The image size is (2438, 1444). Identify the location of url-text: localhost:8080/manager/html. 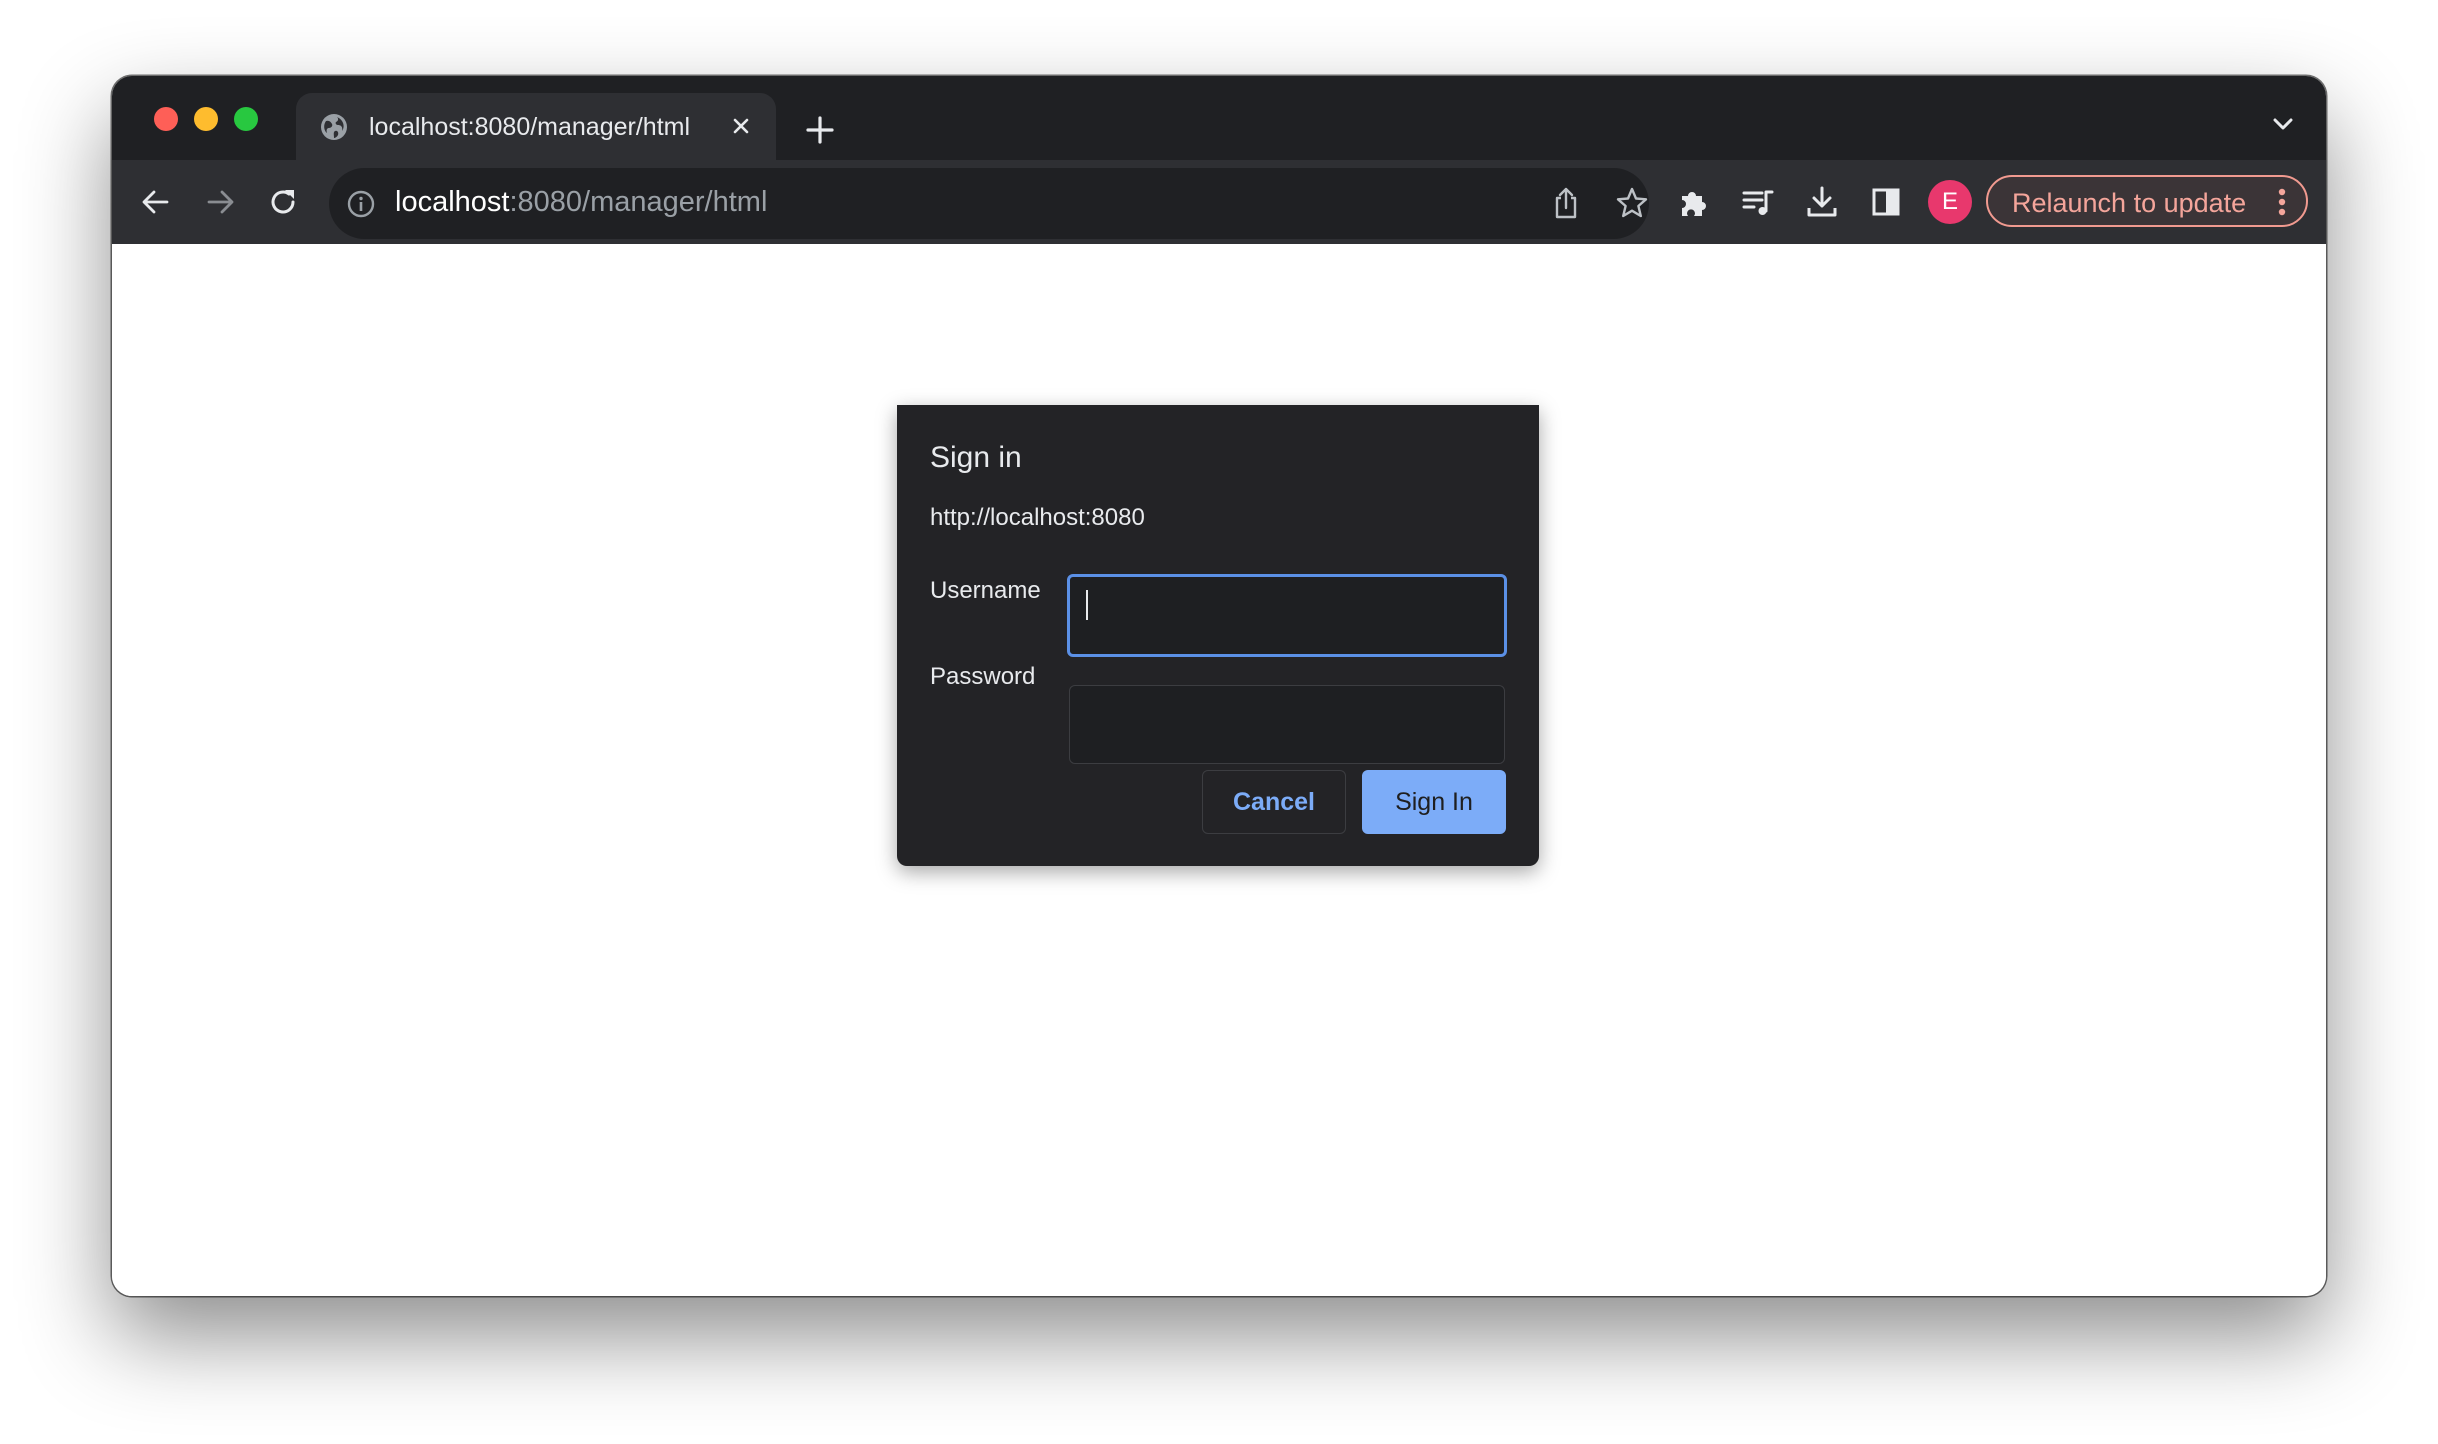
(581, 202).